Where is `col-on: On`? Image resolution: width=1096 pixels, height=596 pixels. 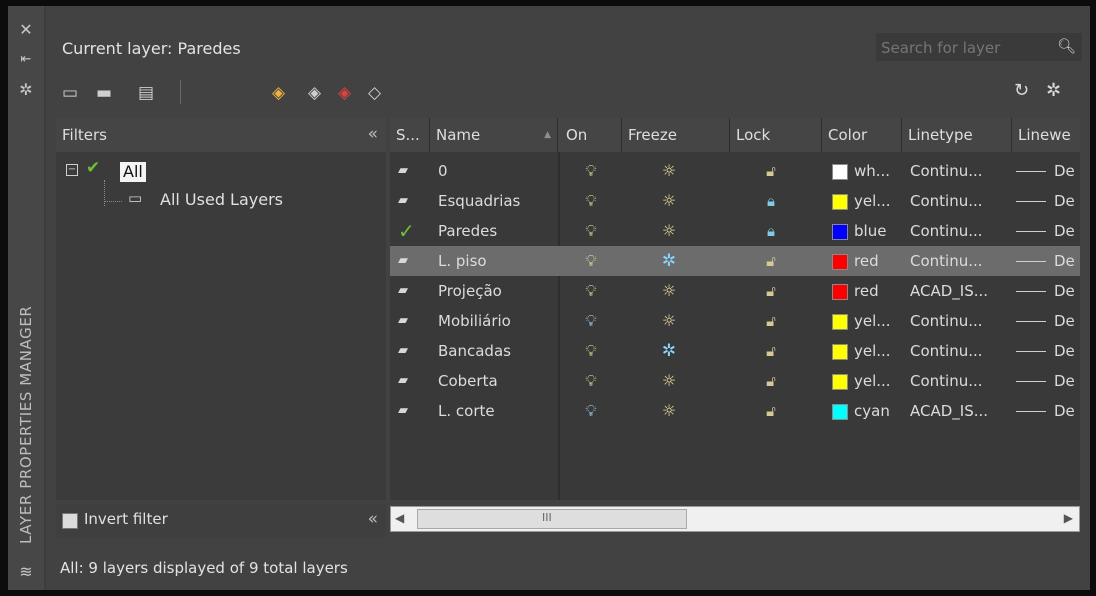
col-on: On is located at coordinates (591, 135).